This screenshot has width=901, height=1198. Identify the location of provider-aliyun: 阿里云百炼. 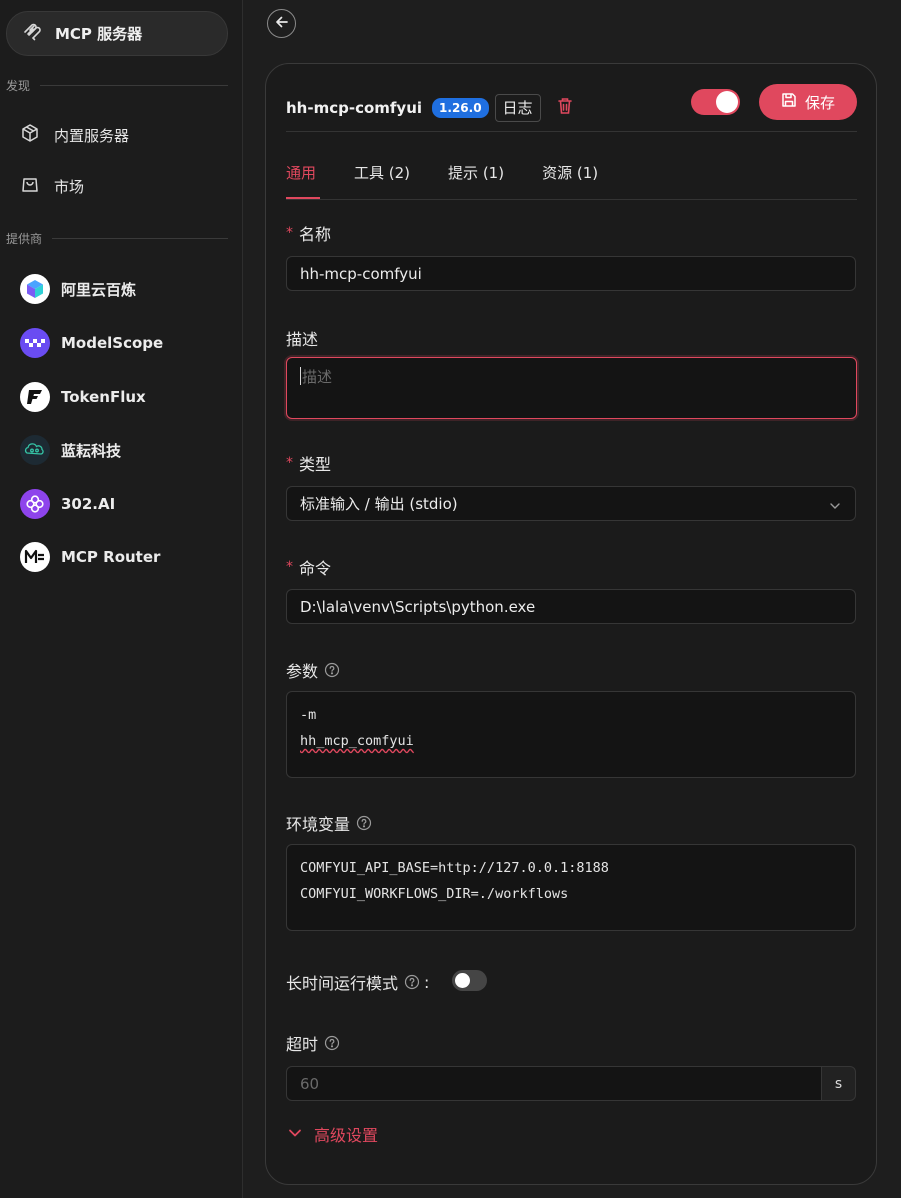
(78, 289).